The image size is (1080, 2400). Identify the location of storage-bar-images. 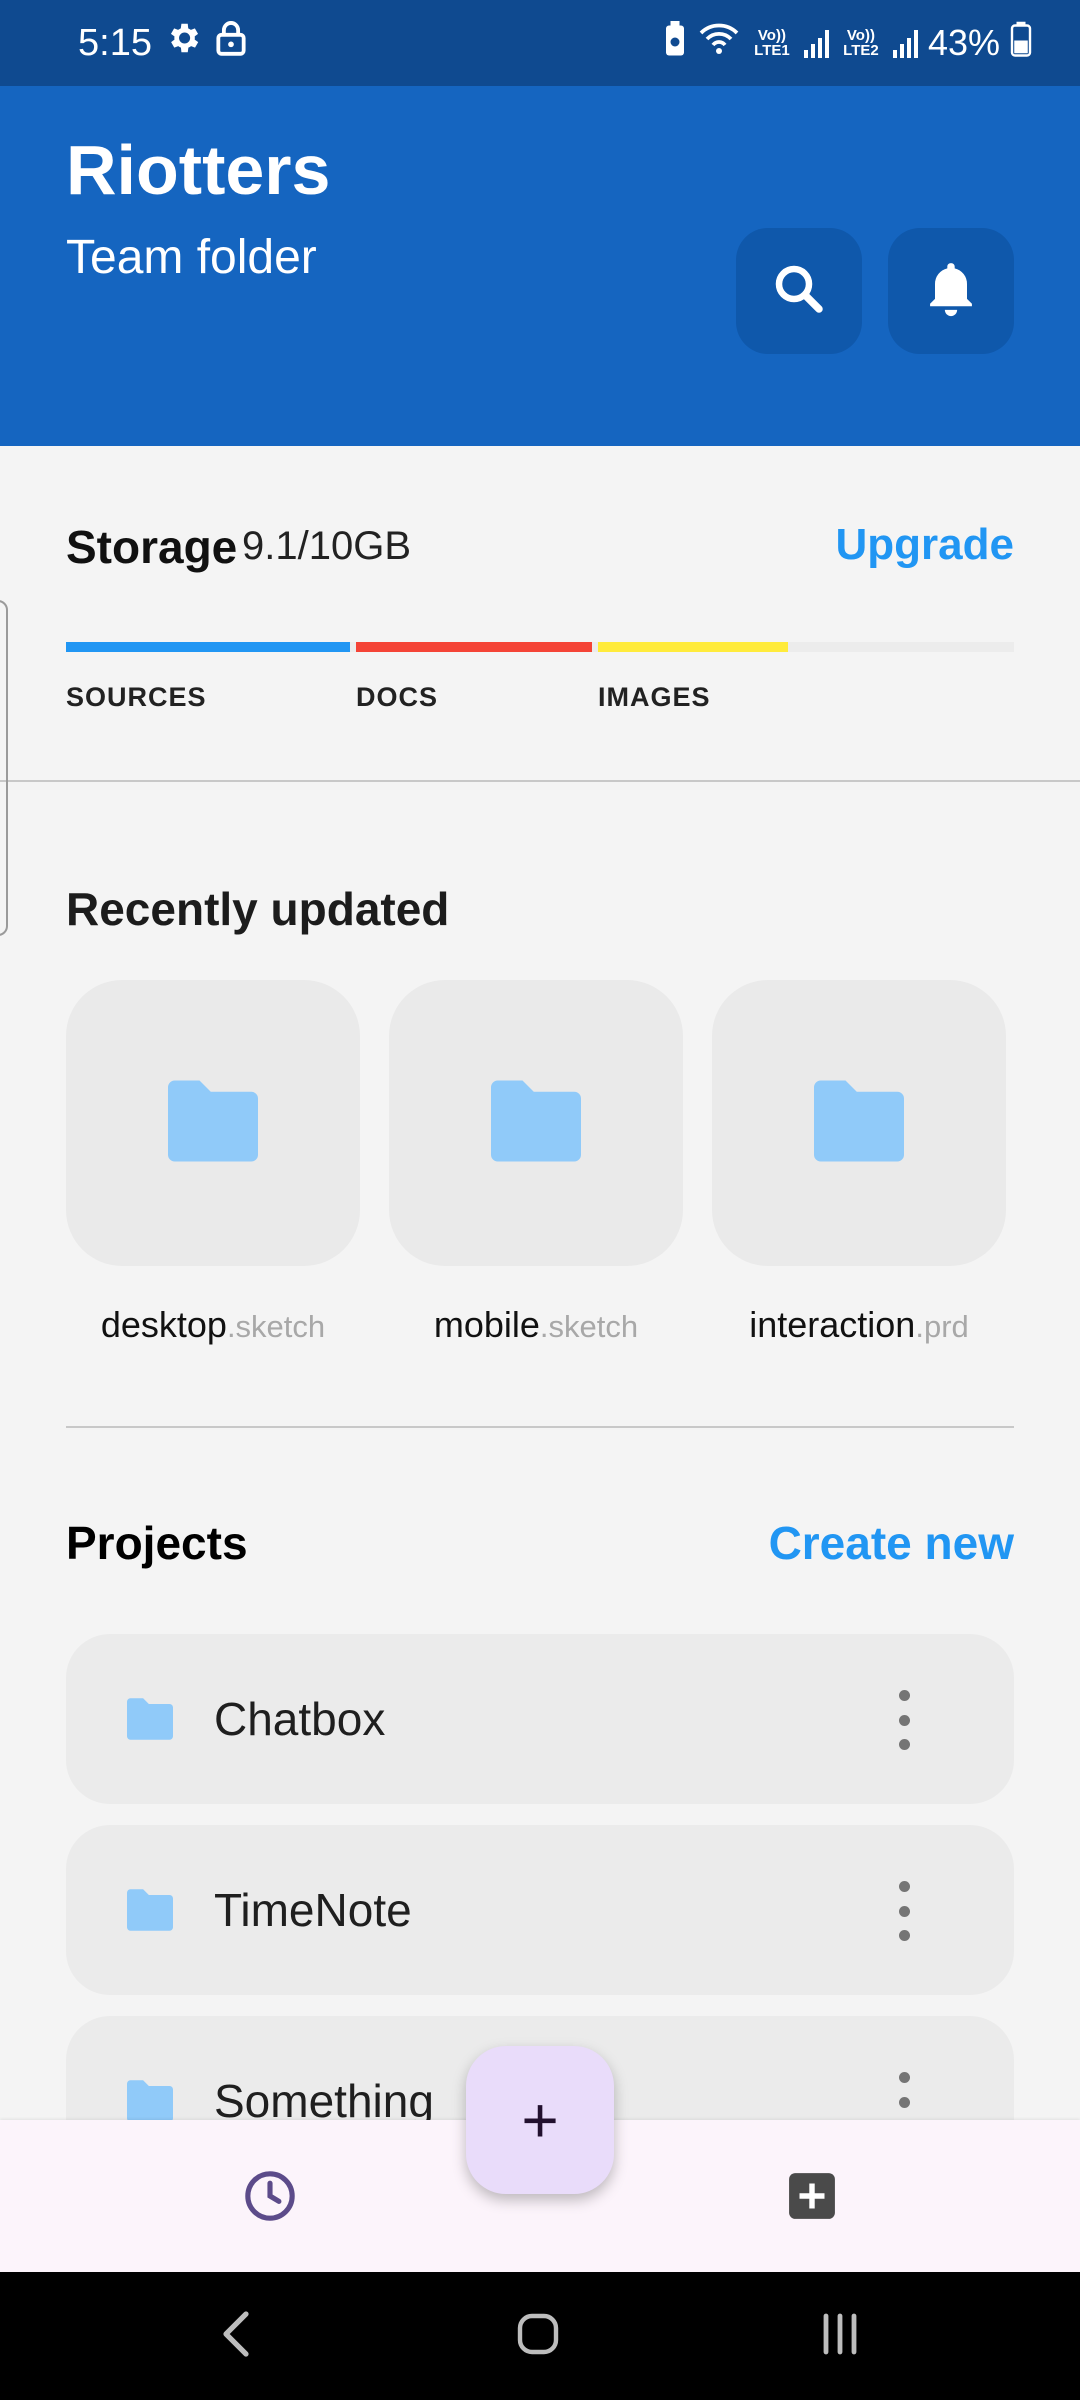
(693, 647).